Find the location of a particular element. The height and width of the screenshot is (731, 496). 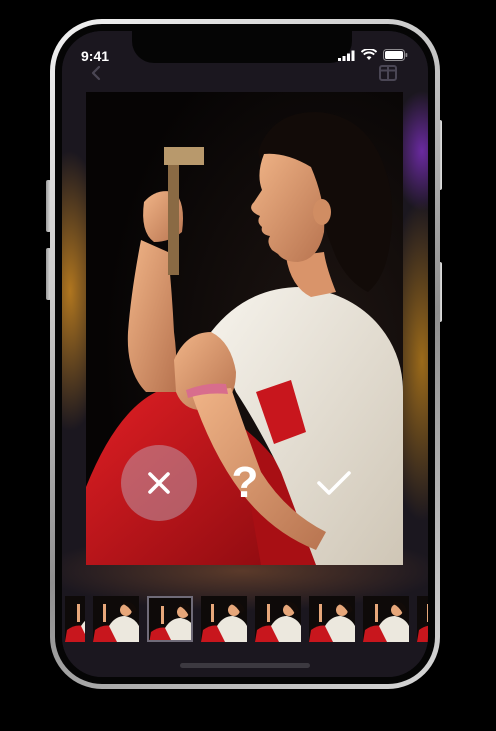

accept-button is located at coordinates (334, 483).